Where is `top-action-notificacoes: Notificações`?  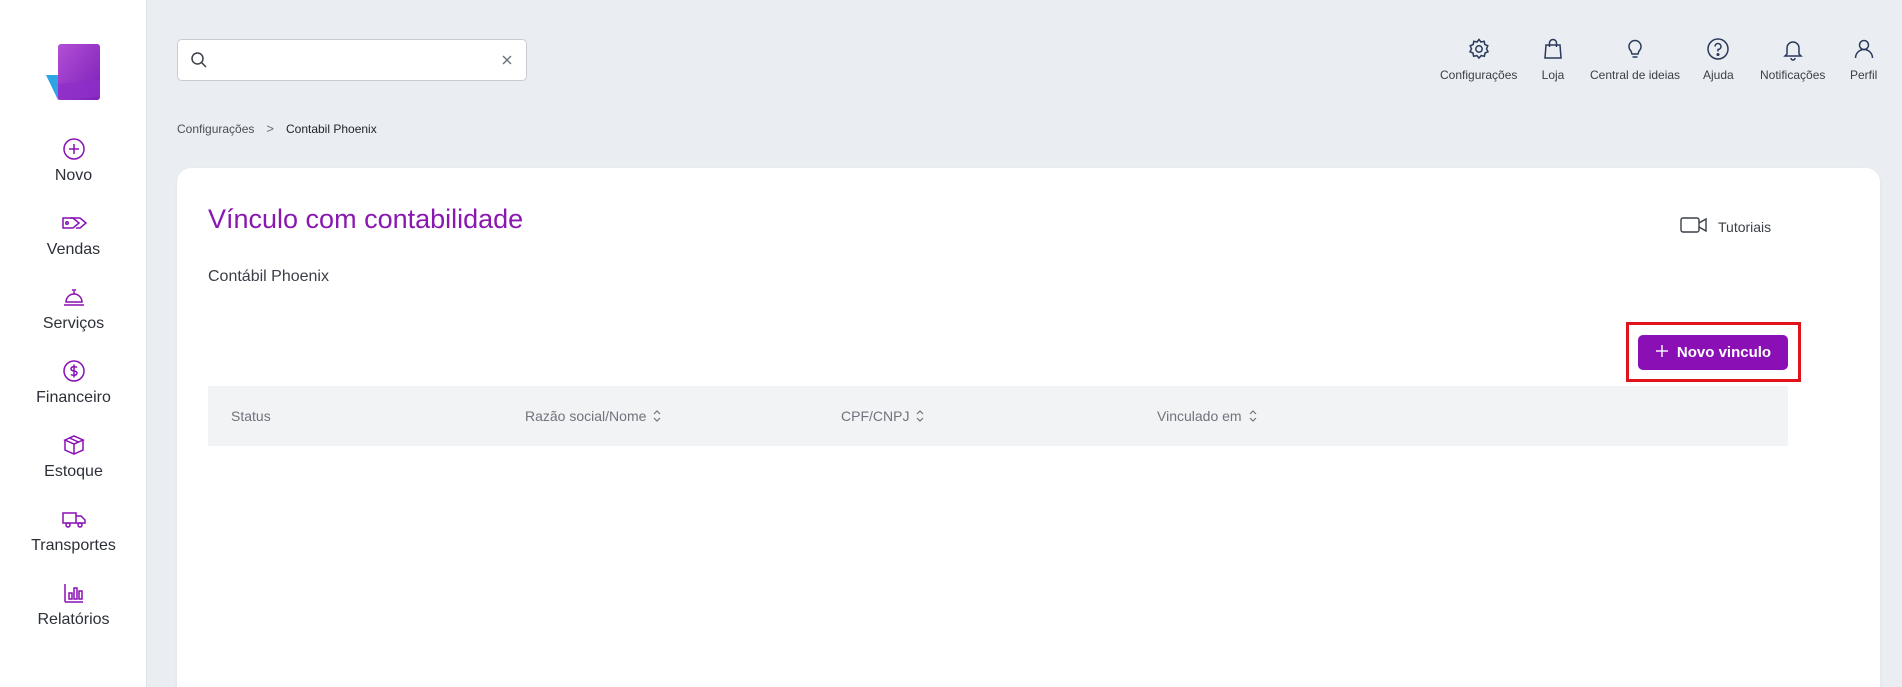
top-action-notificacoes: Notificações is located at coordinates (1792, 59).